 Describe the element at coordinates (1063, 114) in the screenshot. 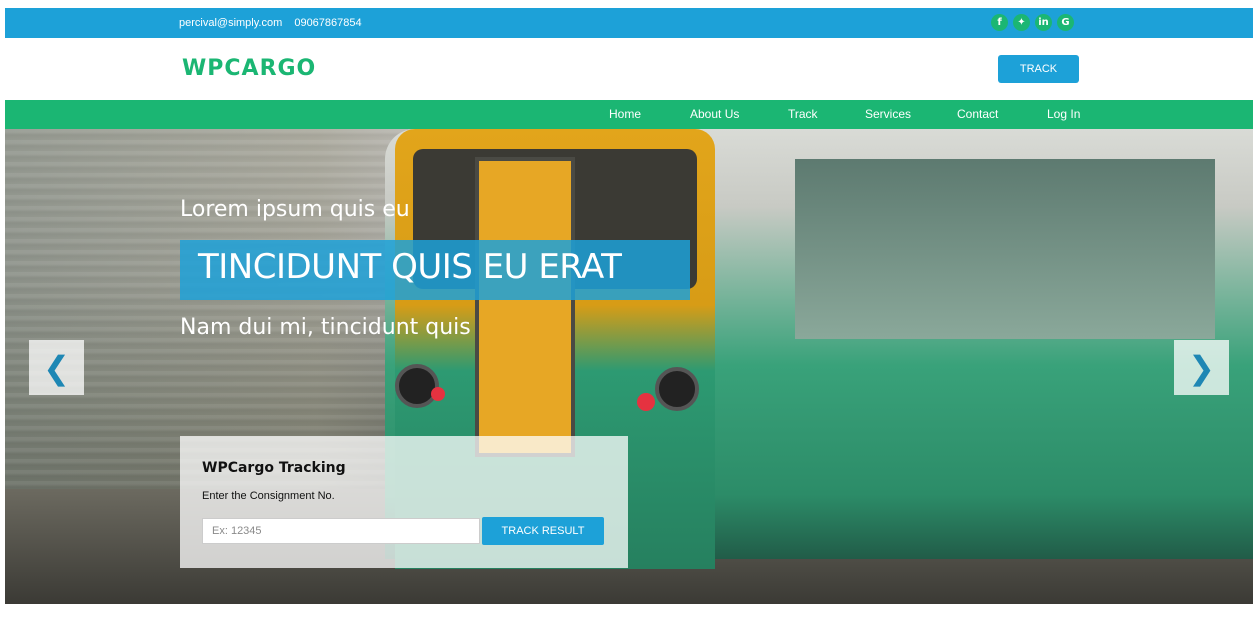

I see `nav-item-log-in: Log In` at that location.